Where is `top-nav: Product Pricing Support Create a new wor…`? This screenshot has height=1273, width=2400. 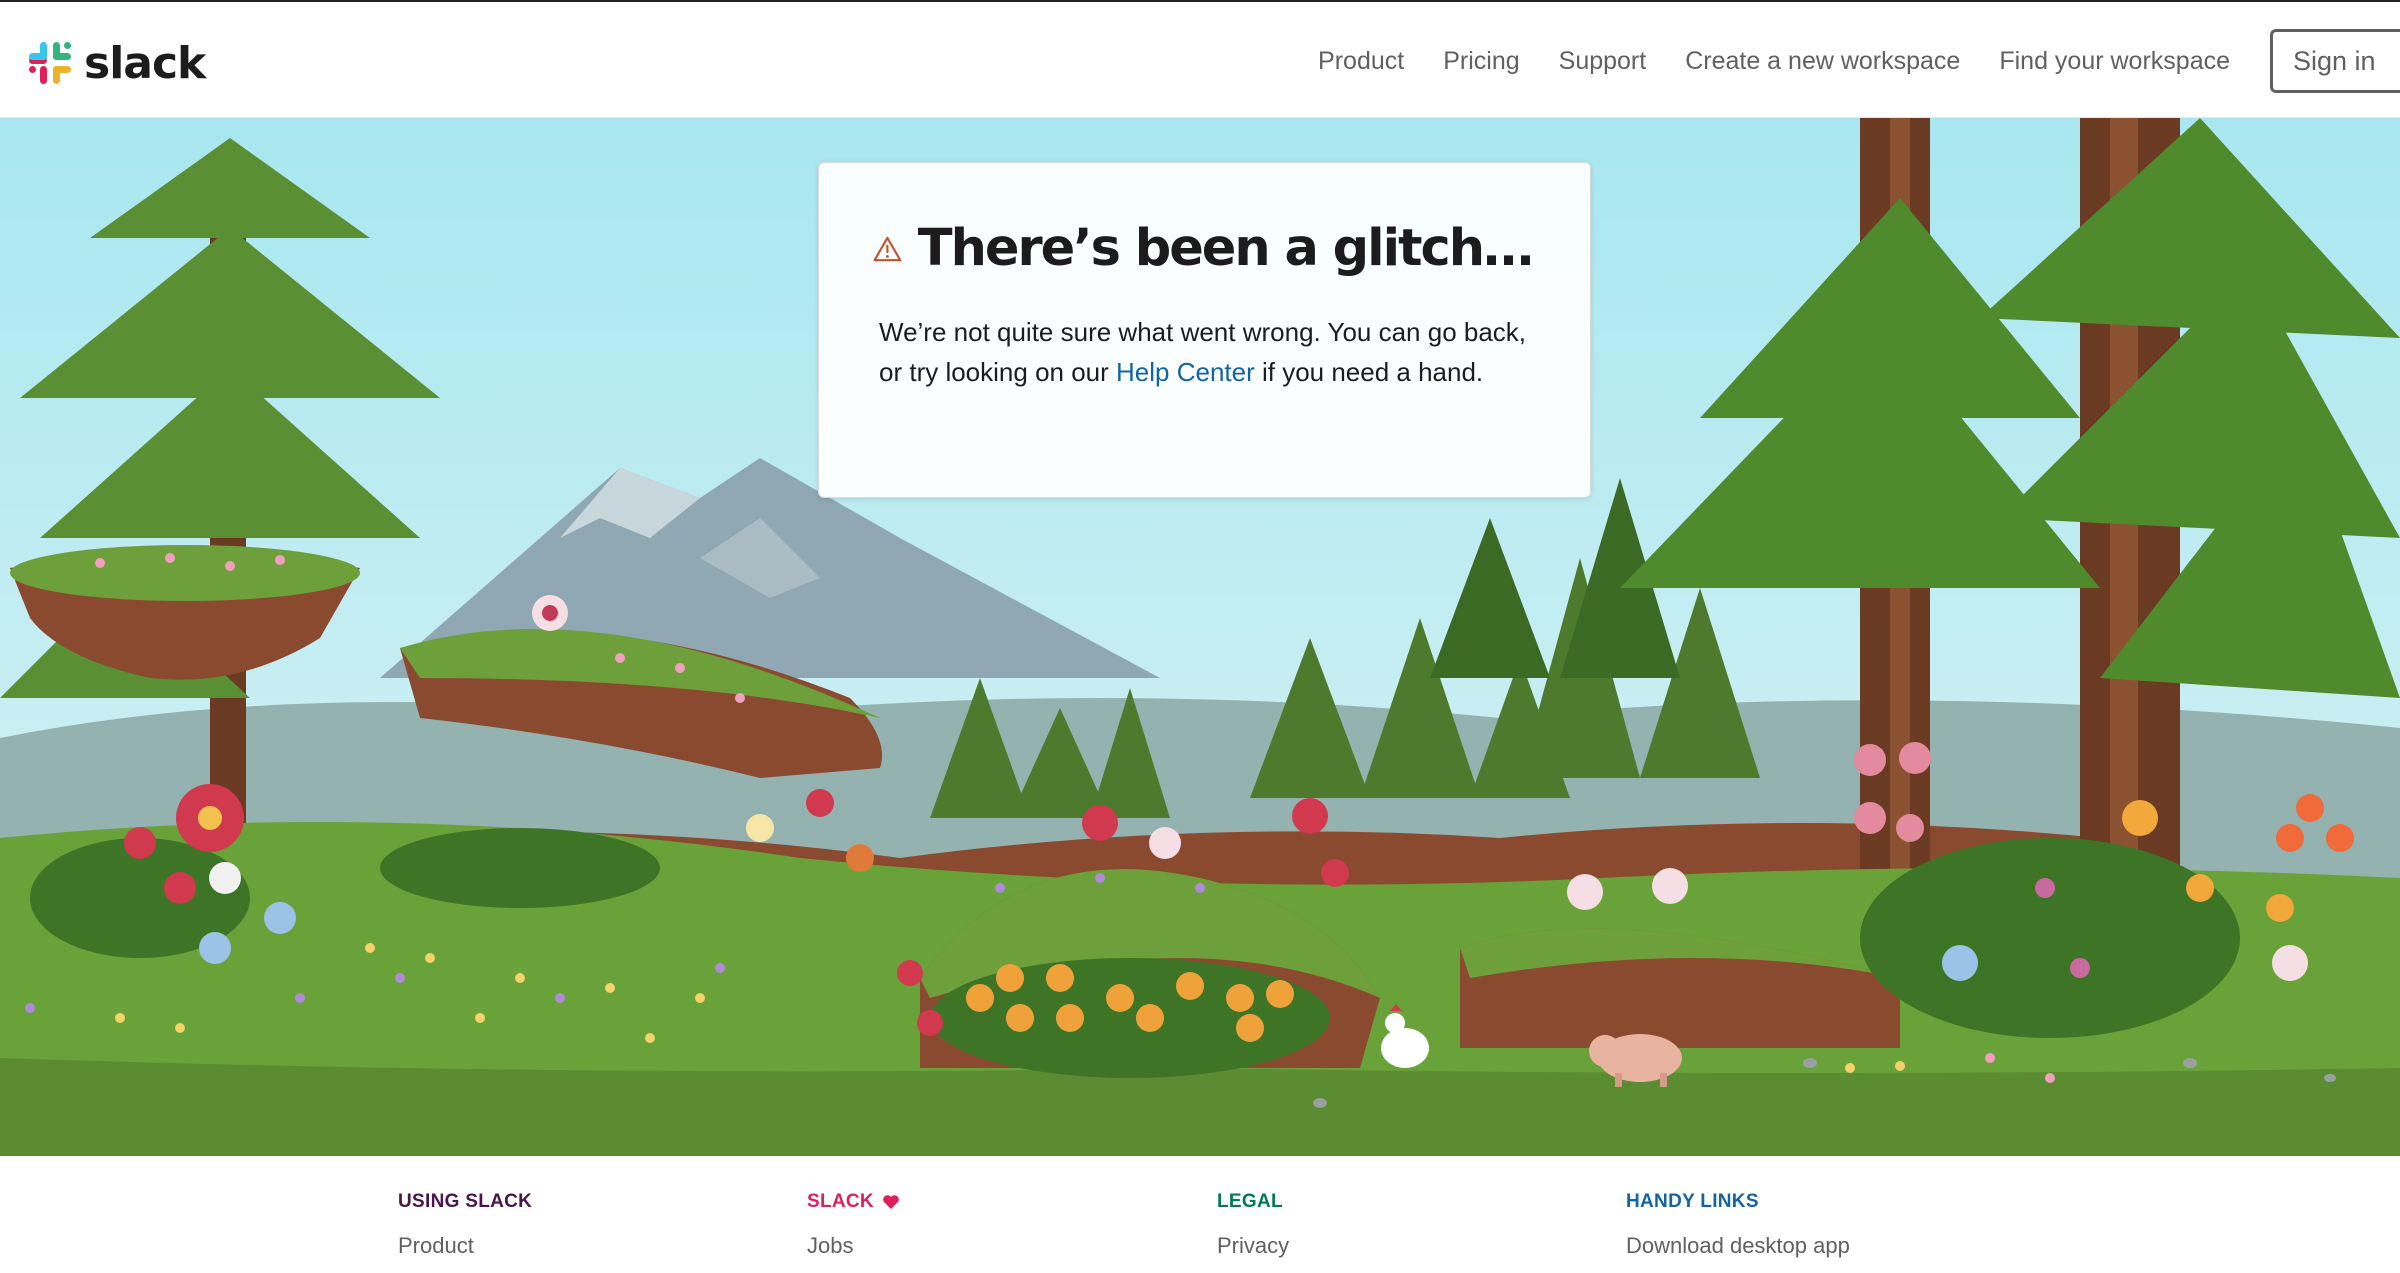
top-nav: Product Pricing Support Create a new wor… is located at coordinates (1859, 61).